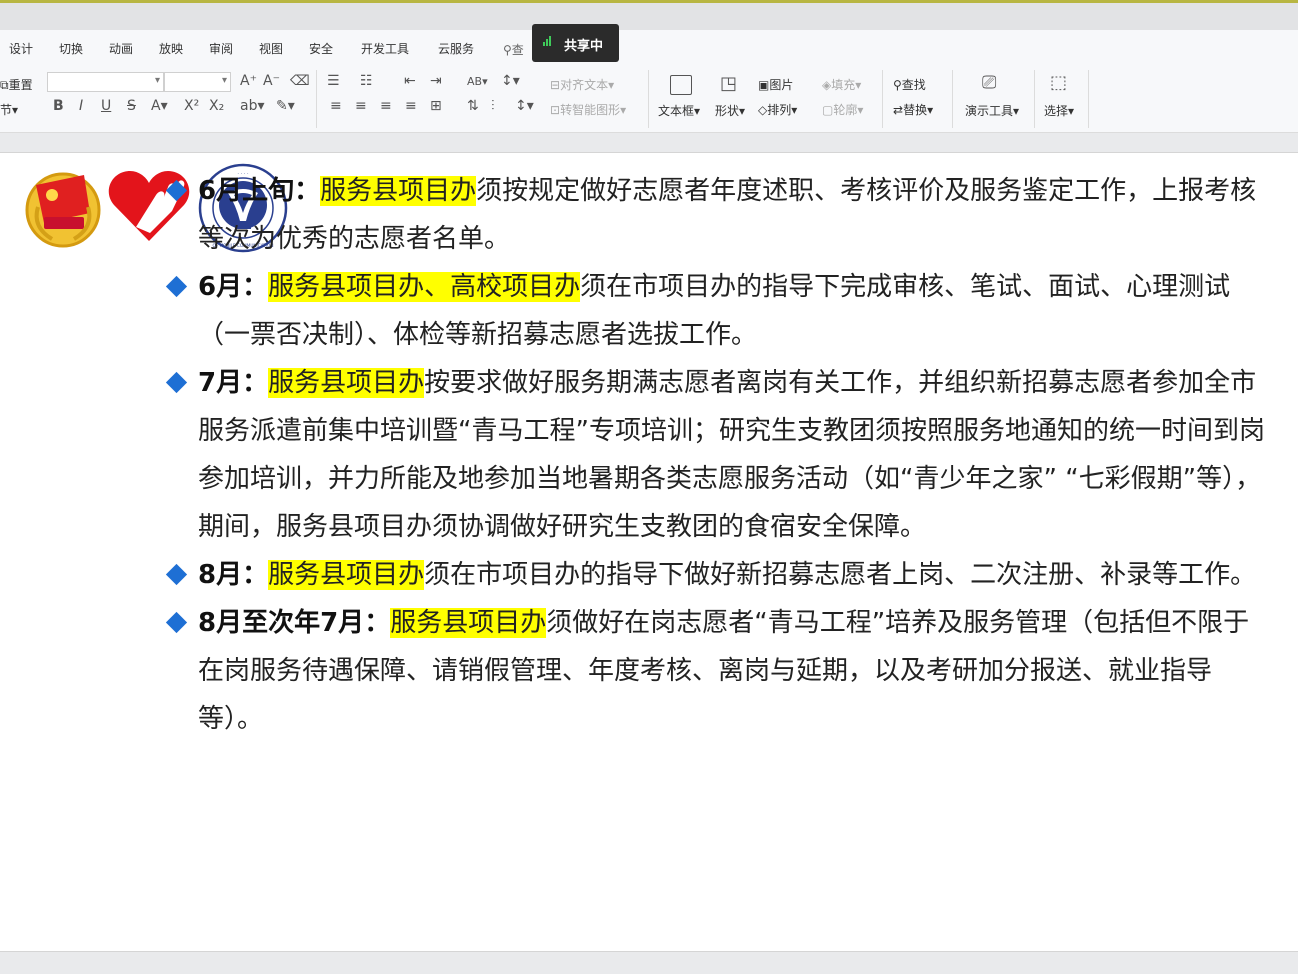 The width and height of the screenshot is (1298, 974). Describe the element at coordinates (679, 110) in the screenshot. I see `textbox-button: 文本框▾` at that location.